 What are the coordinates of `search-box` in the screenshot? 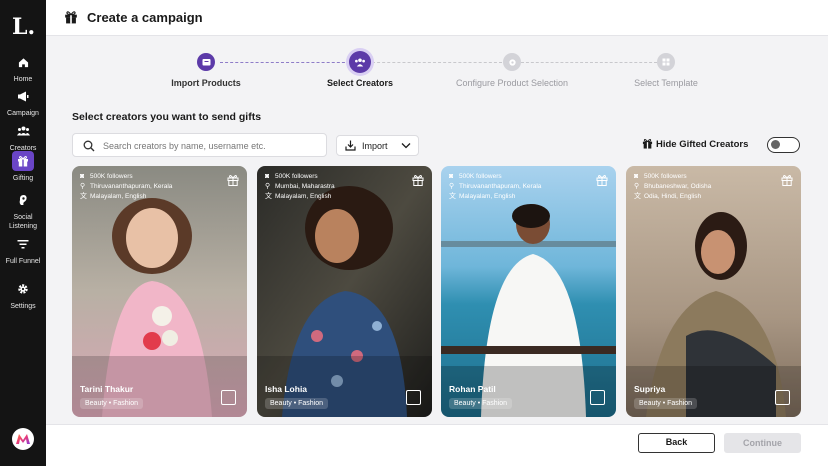 It's located at (199, 145).